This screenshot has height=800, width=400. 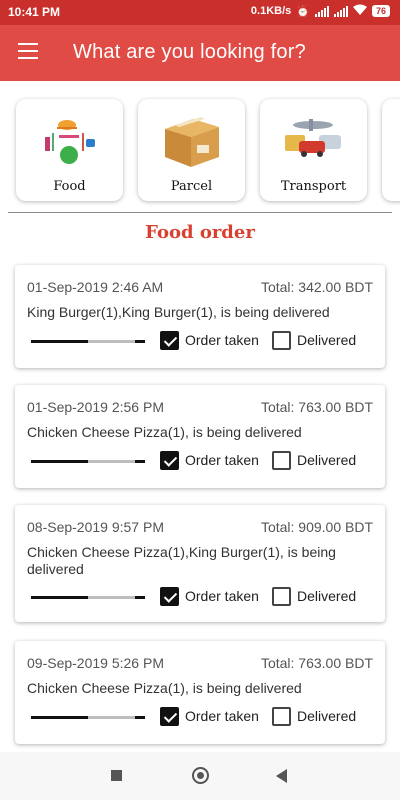 I want to click on category-parcel: Parcel, so click(x=191, y=150).